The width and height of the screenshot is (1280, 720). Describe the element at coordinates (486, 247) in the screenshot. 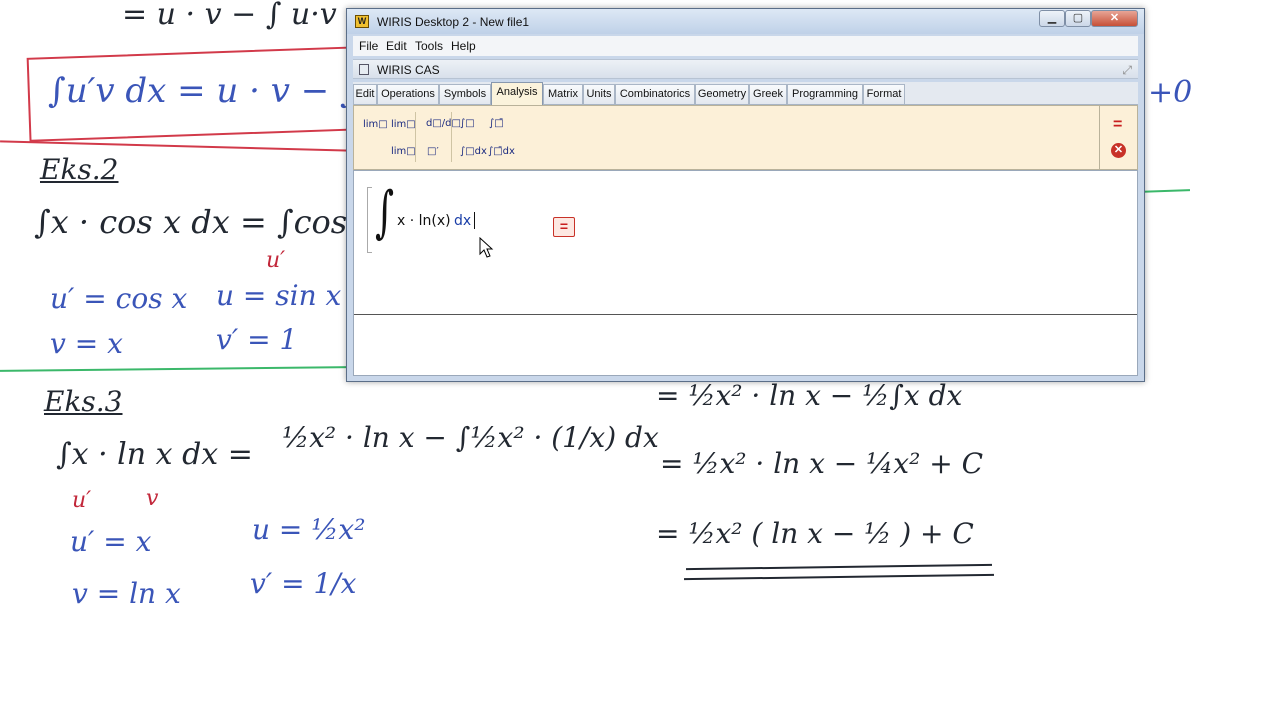

I see `mouse-pointer-icon` at that location.